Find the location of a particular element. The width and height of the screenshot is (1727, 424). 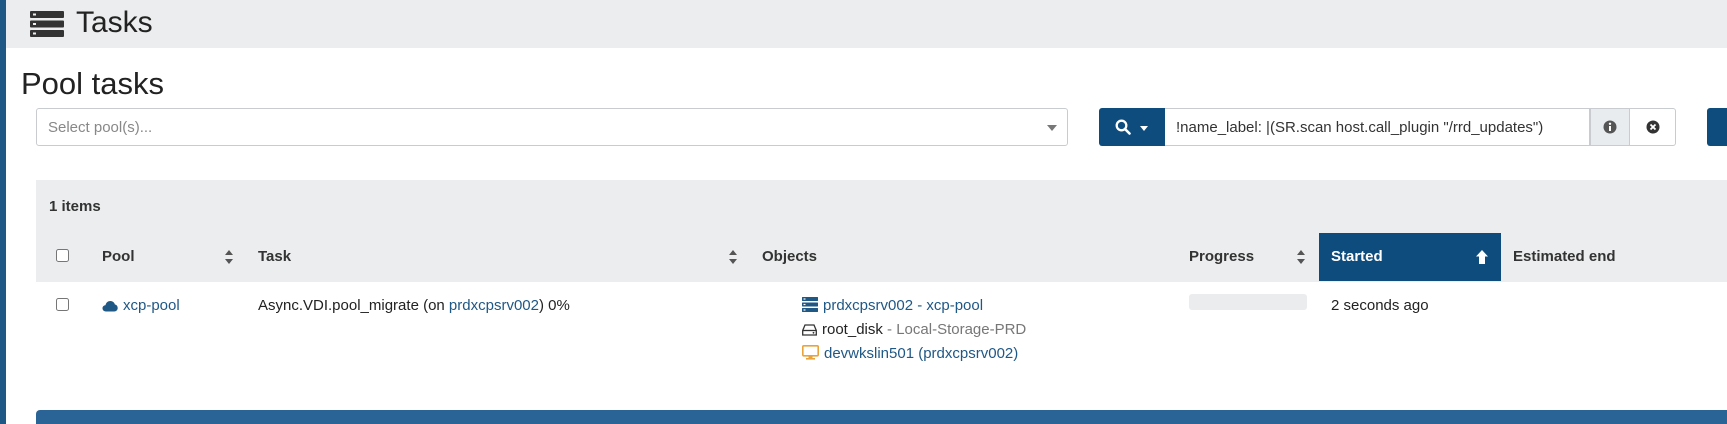

tasks-icon is located at coordinates (47, 24).